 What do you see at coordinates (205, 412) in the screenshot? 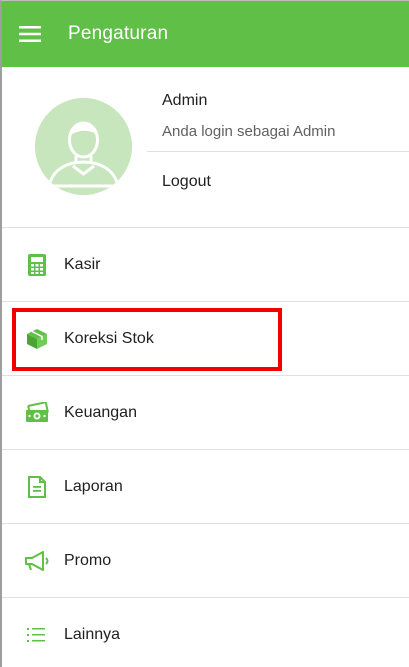
I see `menu-item-keuangan: Keuangan` at bounding box center [205, 412].